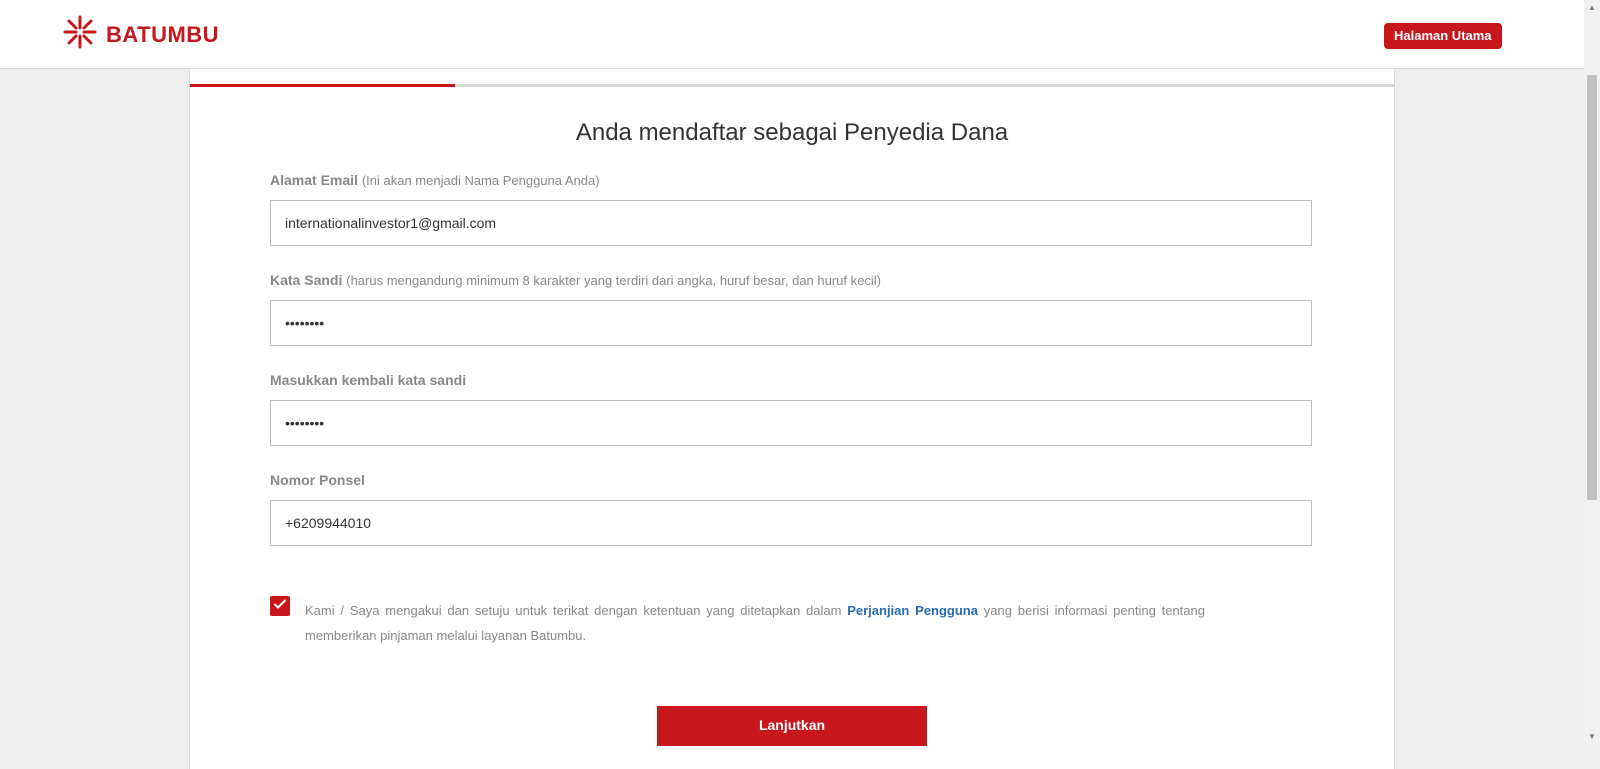 The image size is (1600, 769). I want to click on scroll-thumb, so click(1592, 287).